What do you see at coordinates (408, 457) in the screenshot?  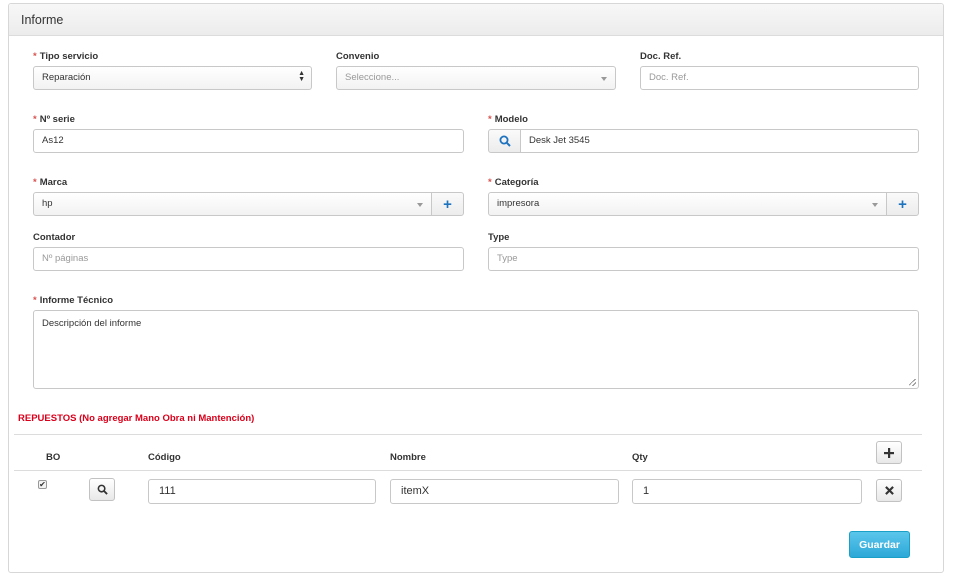 I see `column-header-nombre: Nombre` at bounding box center [408, 457].